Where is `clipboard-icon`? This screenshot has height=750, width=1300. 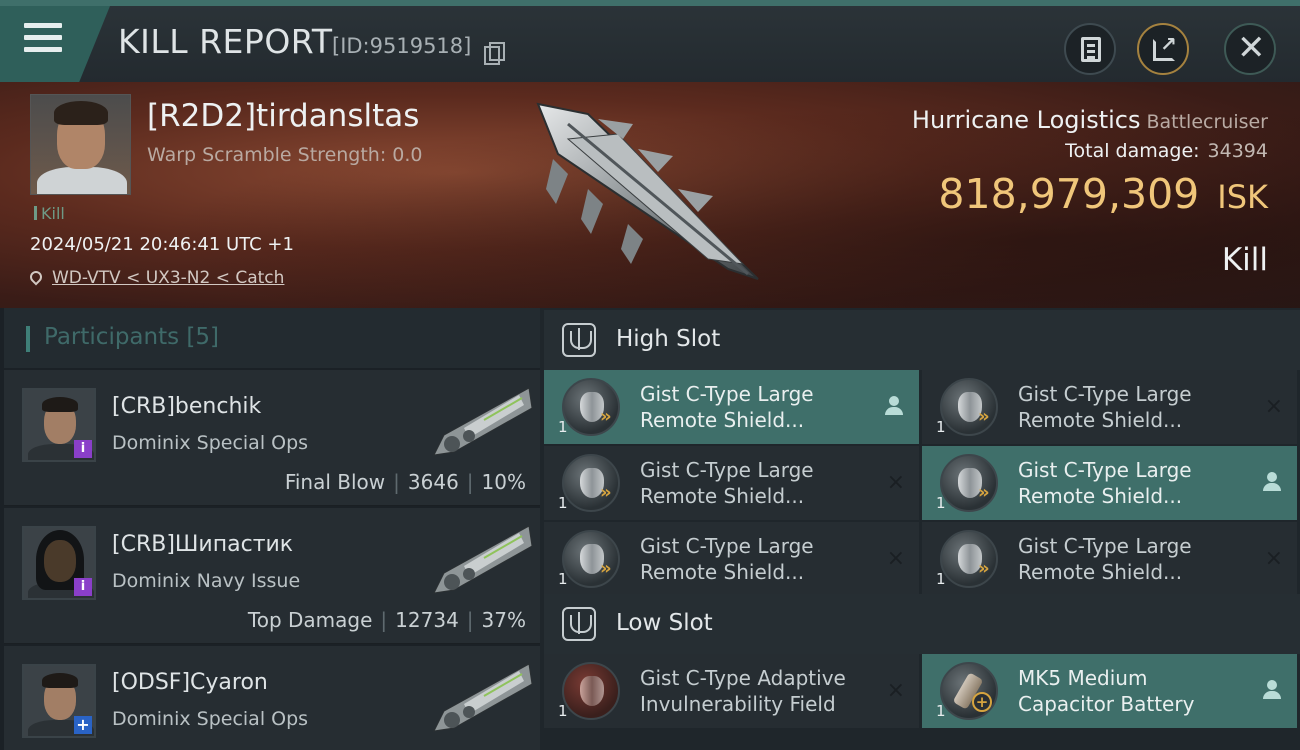
clipboard-icon is located at coordinates (1091, 49).